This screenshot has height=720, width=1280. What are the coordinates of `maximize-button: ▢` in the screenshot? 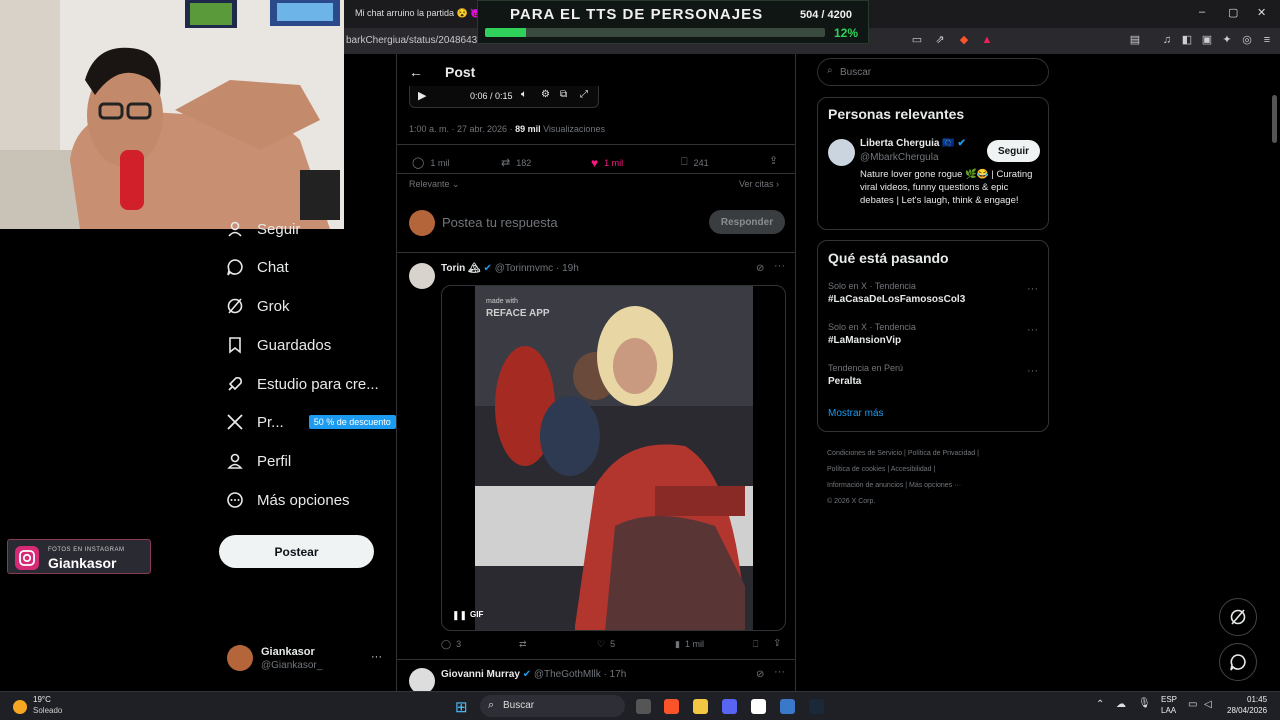 It's located at (1233, 12).